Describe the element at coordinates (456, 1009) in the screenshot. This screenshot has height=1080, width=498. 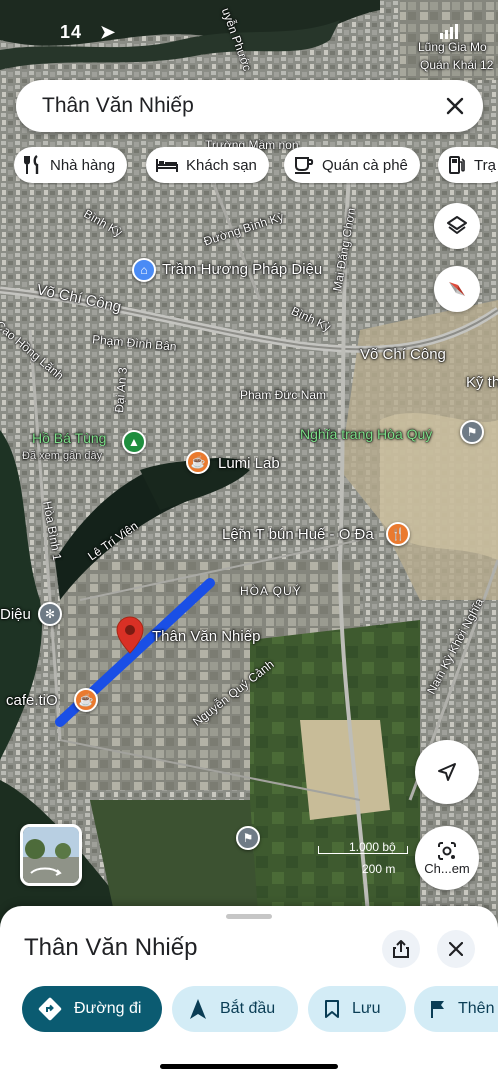
I see `add-label-button: Thên` at that location.